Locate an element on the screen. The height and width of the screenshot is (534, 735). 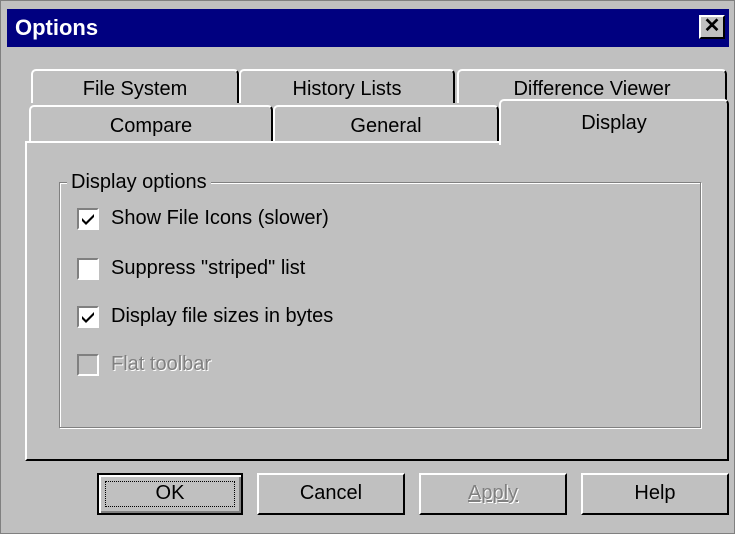
display-file-sizes-label: Display file sizes in bytes is located at coordinates (222, 316).